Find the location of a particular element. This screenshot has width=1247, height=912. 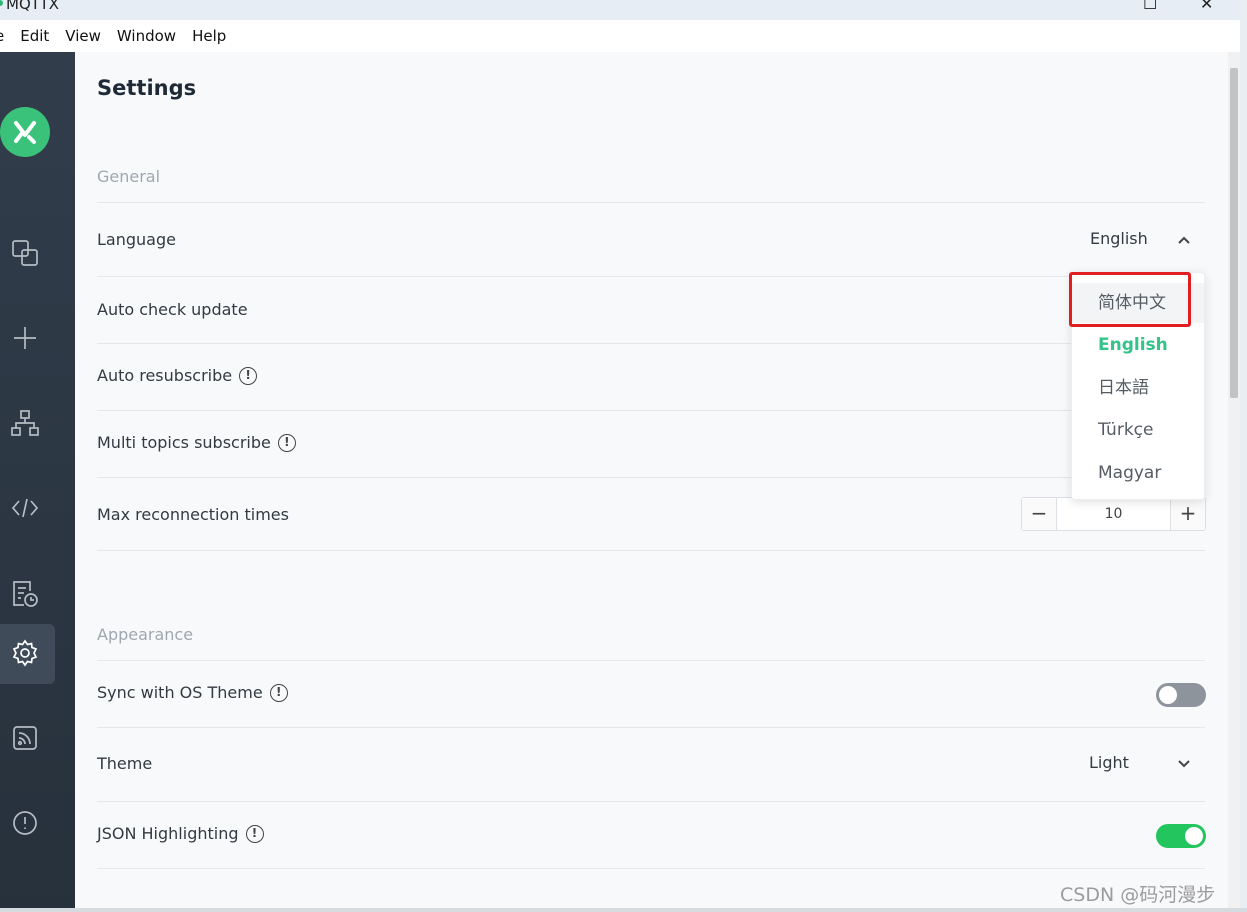

feed-icon is located at coordinates (25, 738).